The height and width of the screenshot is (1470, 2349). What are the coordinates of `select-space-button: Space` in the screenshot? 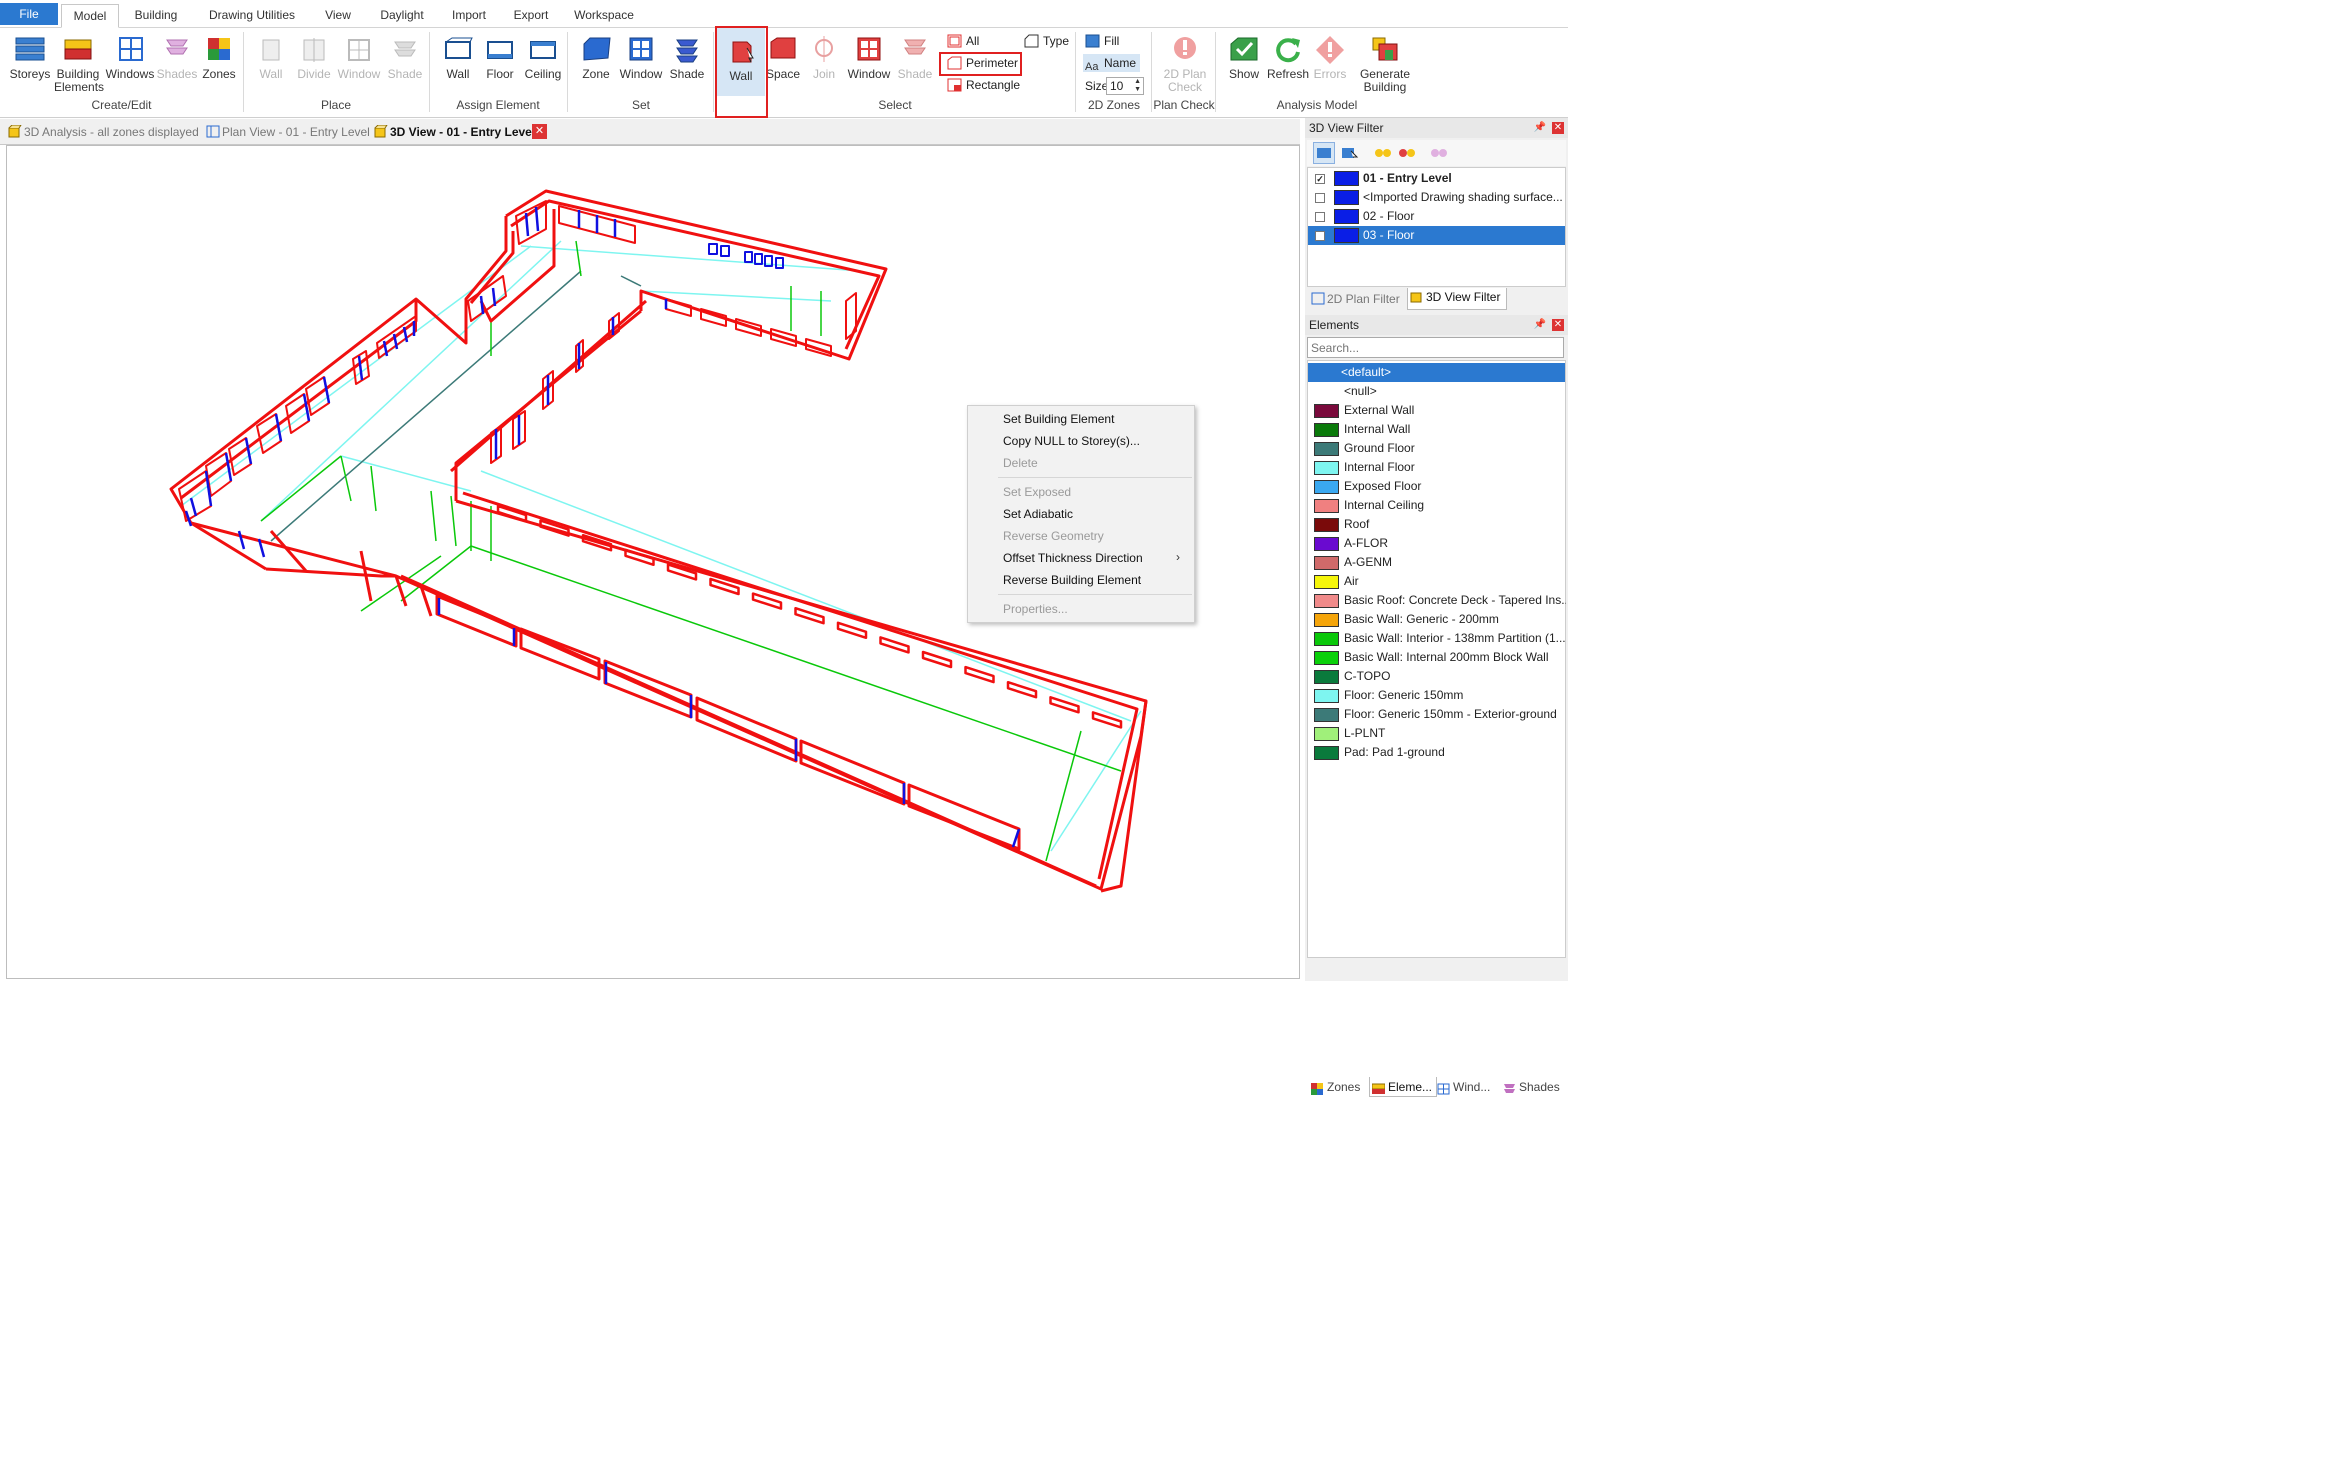 It's located at (783, 57).